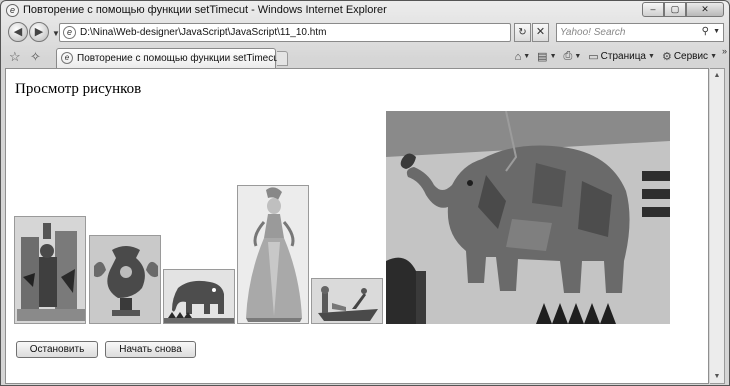 This screenshot has height=386, width=730. Describe the element at coordinates (724, 51) in the screenshot. I see `toolbar-overflow-icon: »` at that location.